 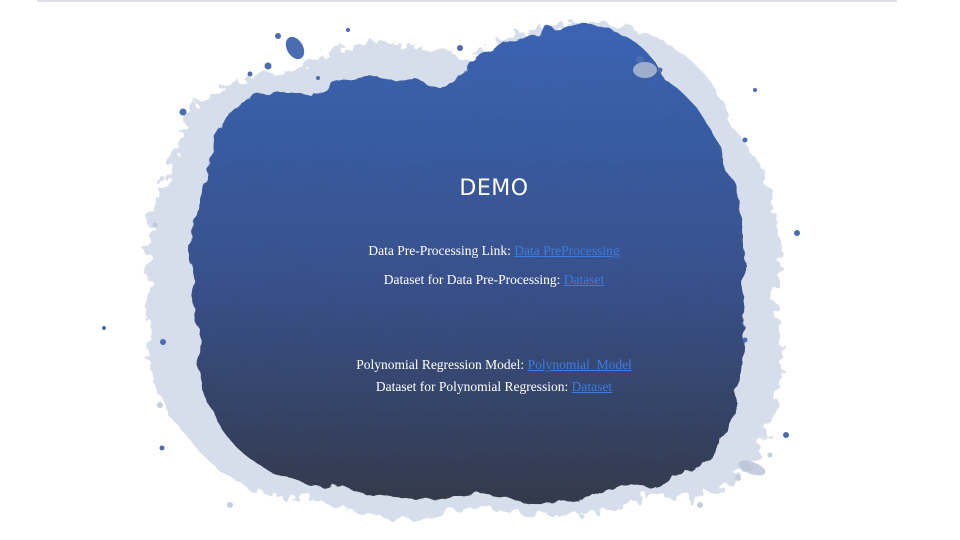 I want to click on slide-title: DEMO, so click(x=494, y=188).